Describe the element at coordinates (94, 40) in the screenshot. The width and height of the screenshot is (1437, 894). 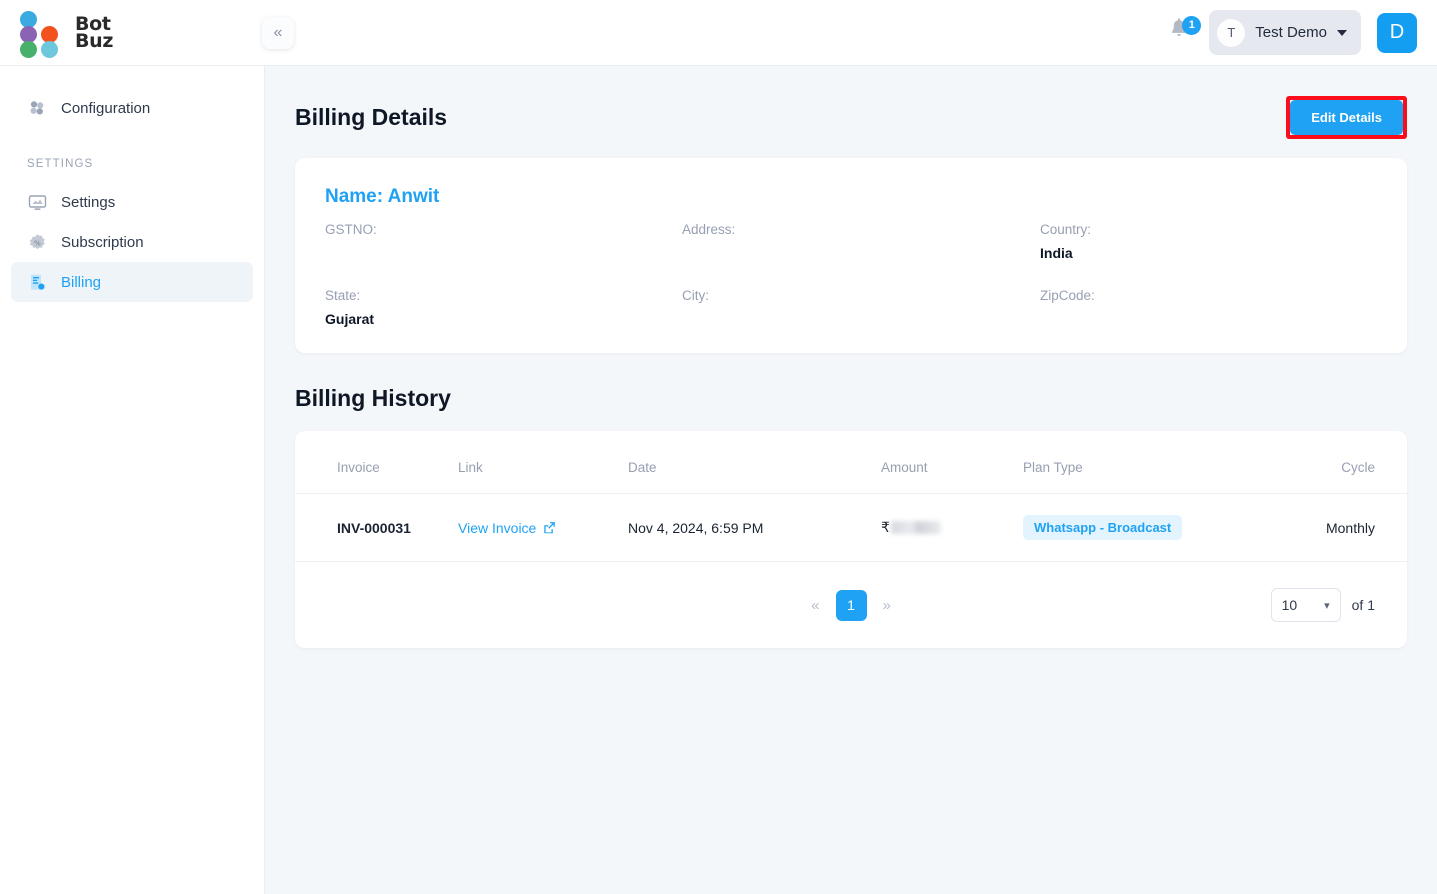
I see `logo-text-line2: Buz` at that location.